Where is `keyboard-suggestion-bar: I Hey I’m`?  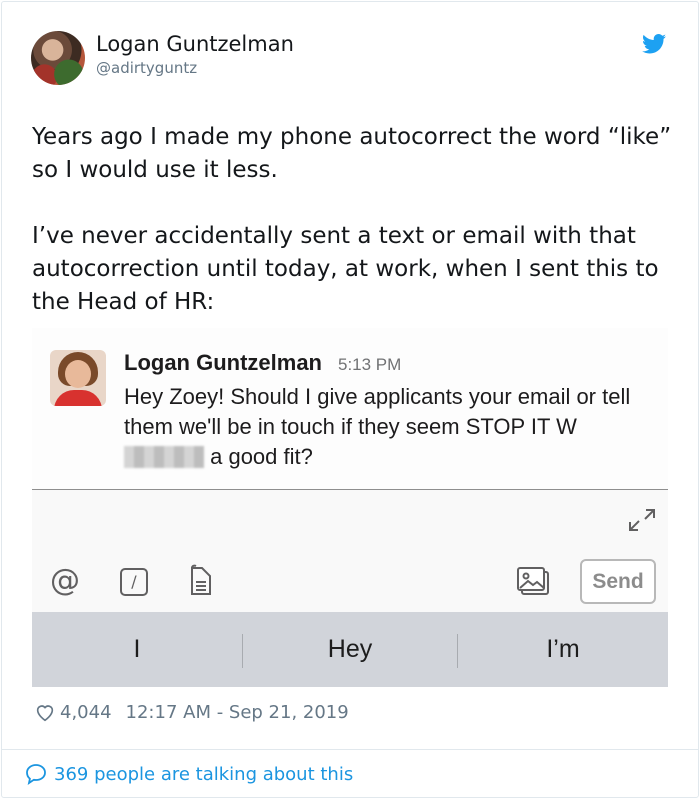
keyboard-suggestion-bar: I Hey I’m is located at coordinates (350, 649).